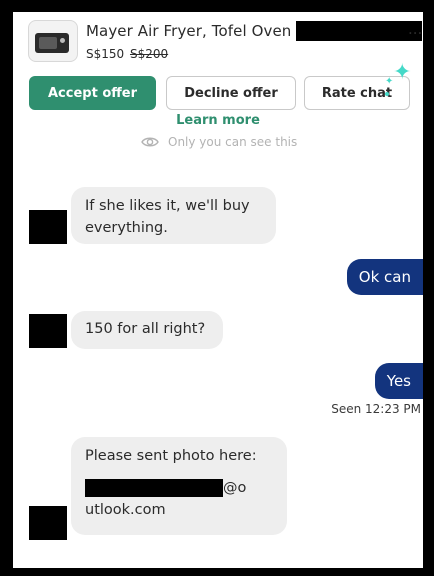 The image size is (434, 576). I want to click on redacted-email, so click(154, 488).